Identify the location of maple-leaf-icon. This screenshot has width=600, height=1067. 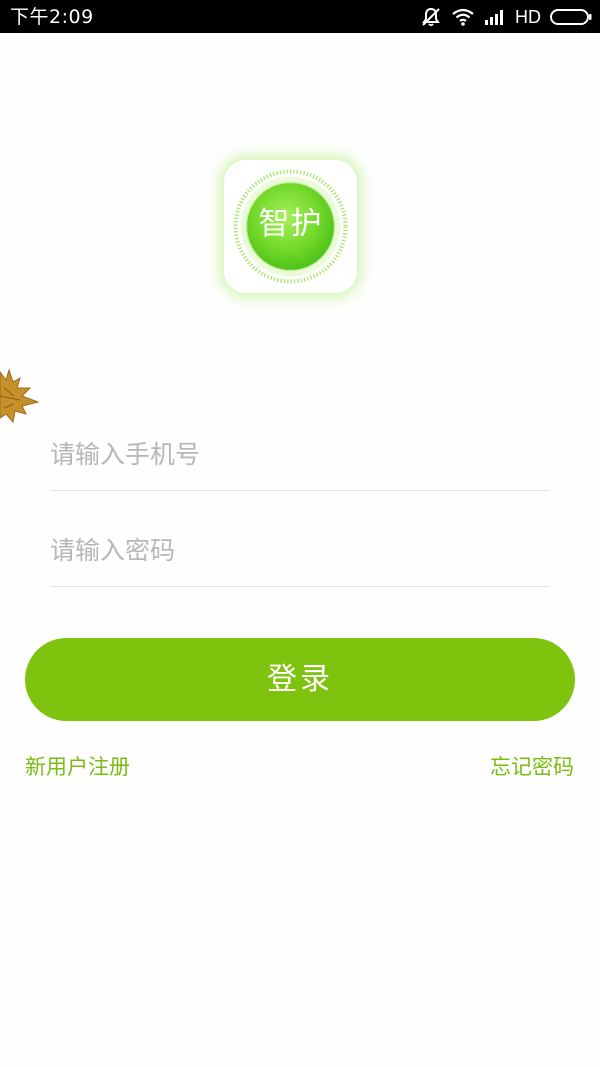
(20, 396).